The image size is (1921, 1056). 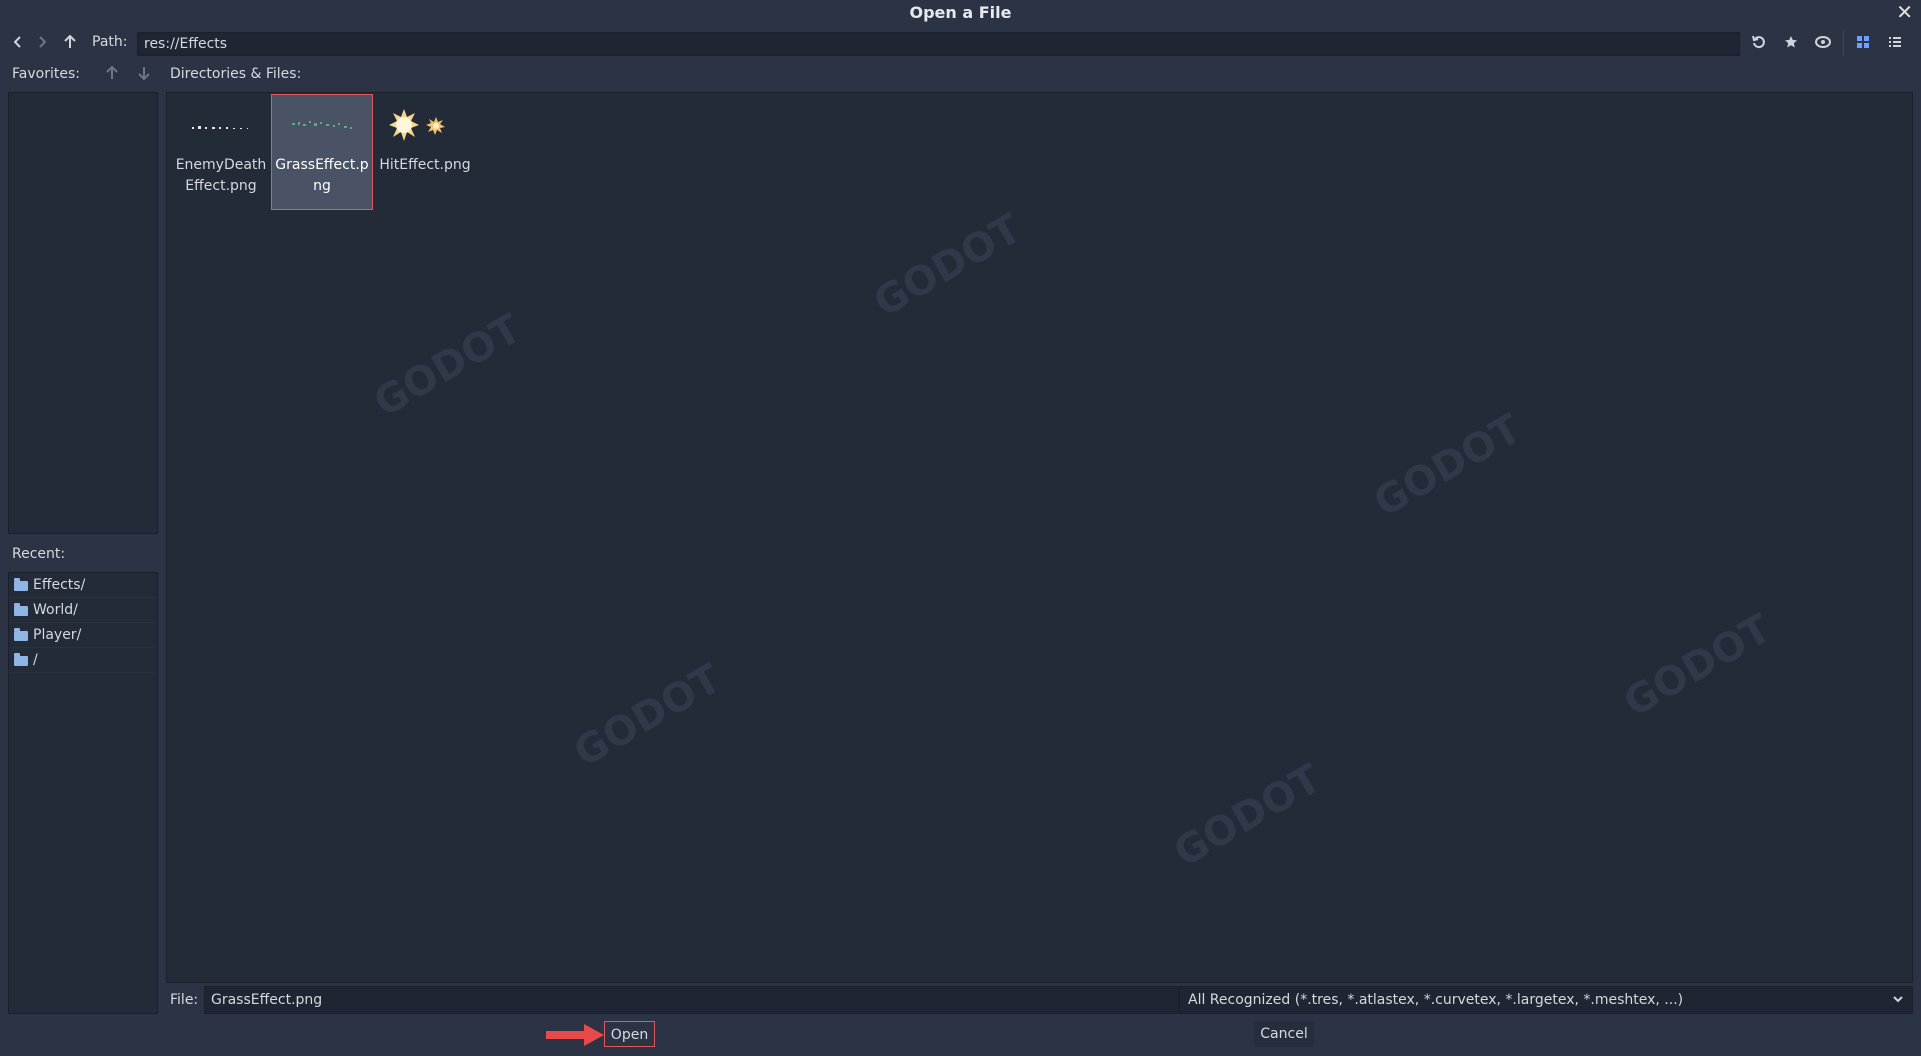 I want to click on recent-item-label: Player/, so click(x=57, y=635).